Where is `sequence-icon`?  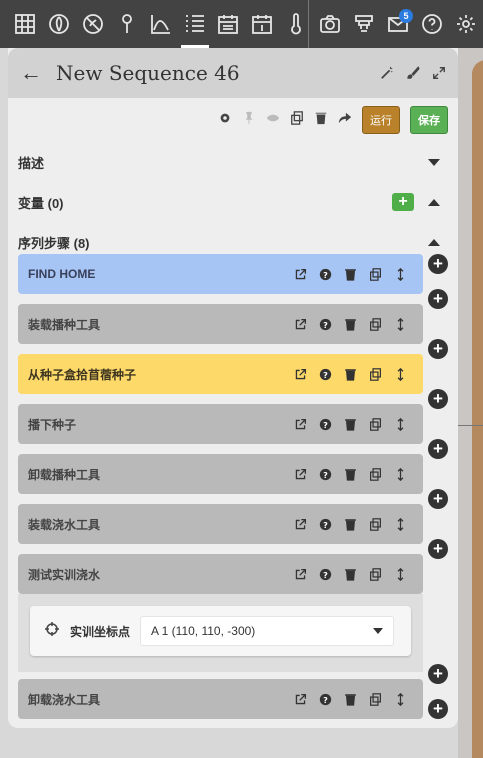
sequence-icon is located at coordinates (194, 23).